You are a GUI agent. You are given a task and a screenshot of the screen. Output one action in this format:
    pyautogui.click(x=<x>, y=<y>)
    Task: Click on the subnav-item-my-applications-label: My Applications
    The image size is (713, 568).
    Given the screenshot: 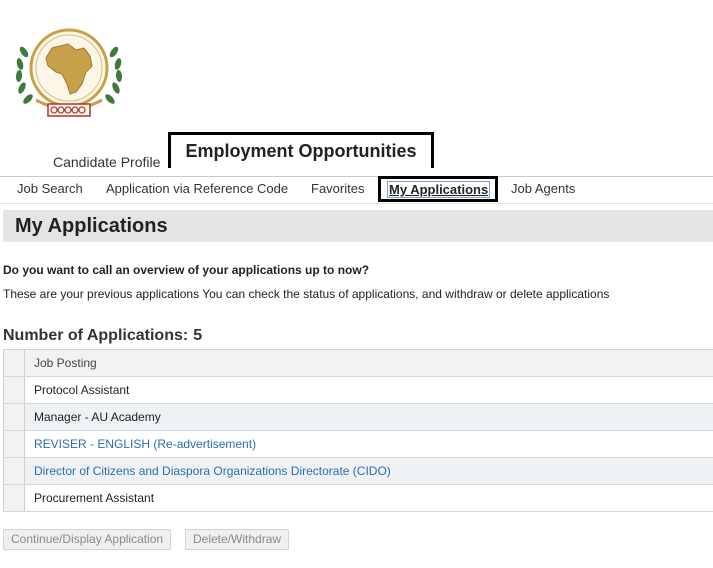 What is the action you would take?
    pyautogui.click(x=438, y=189)
    